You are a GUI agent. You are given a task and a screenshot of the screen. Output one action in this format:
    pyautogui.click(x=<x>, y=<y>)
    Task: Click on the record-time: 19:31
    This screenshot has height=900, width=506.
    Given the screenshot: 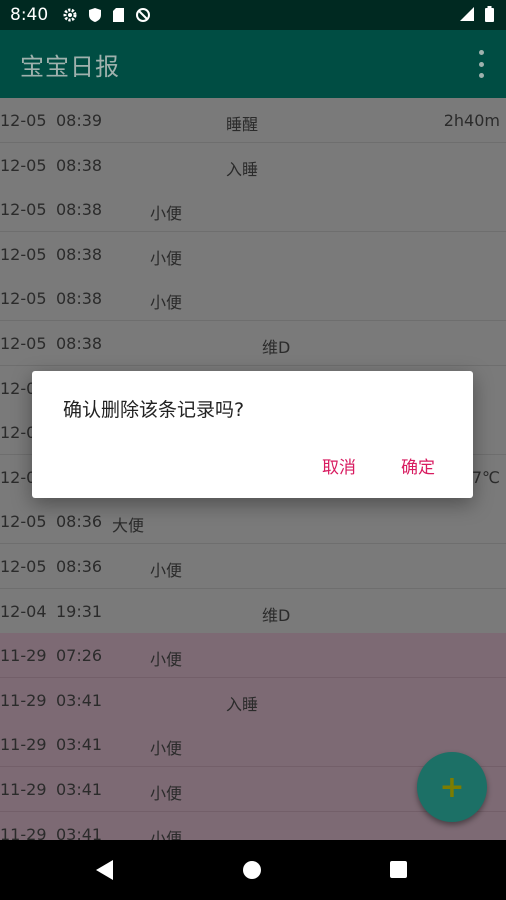 What is the action you would take?
    pyautogui.click(x=79, y=611)
    